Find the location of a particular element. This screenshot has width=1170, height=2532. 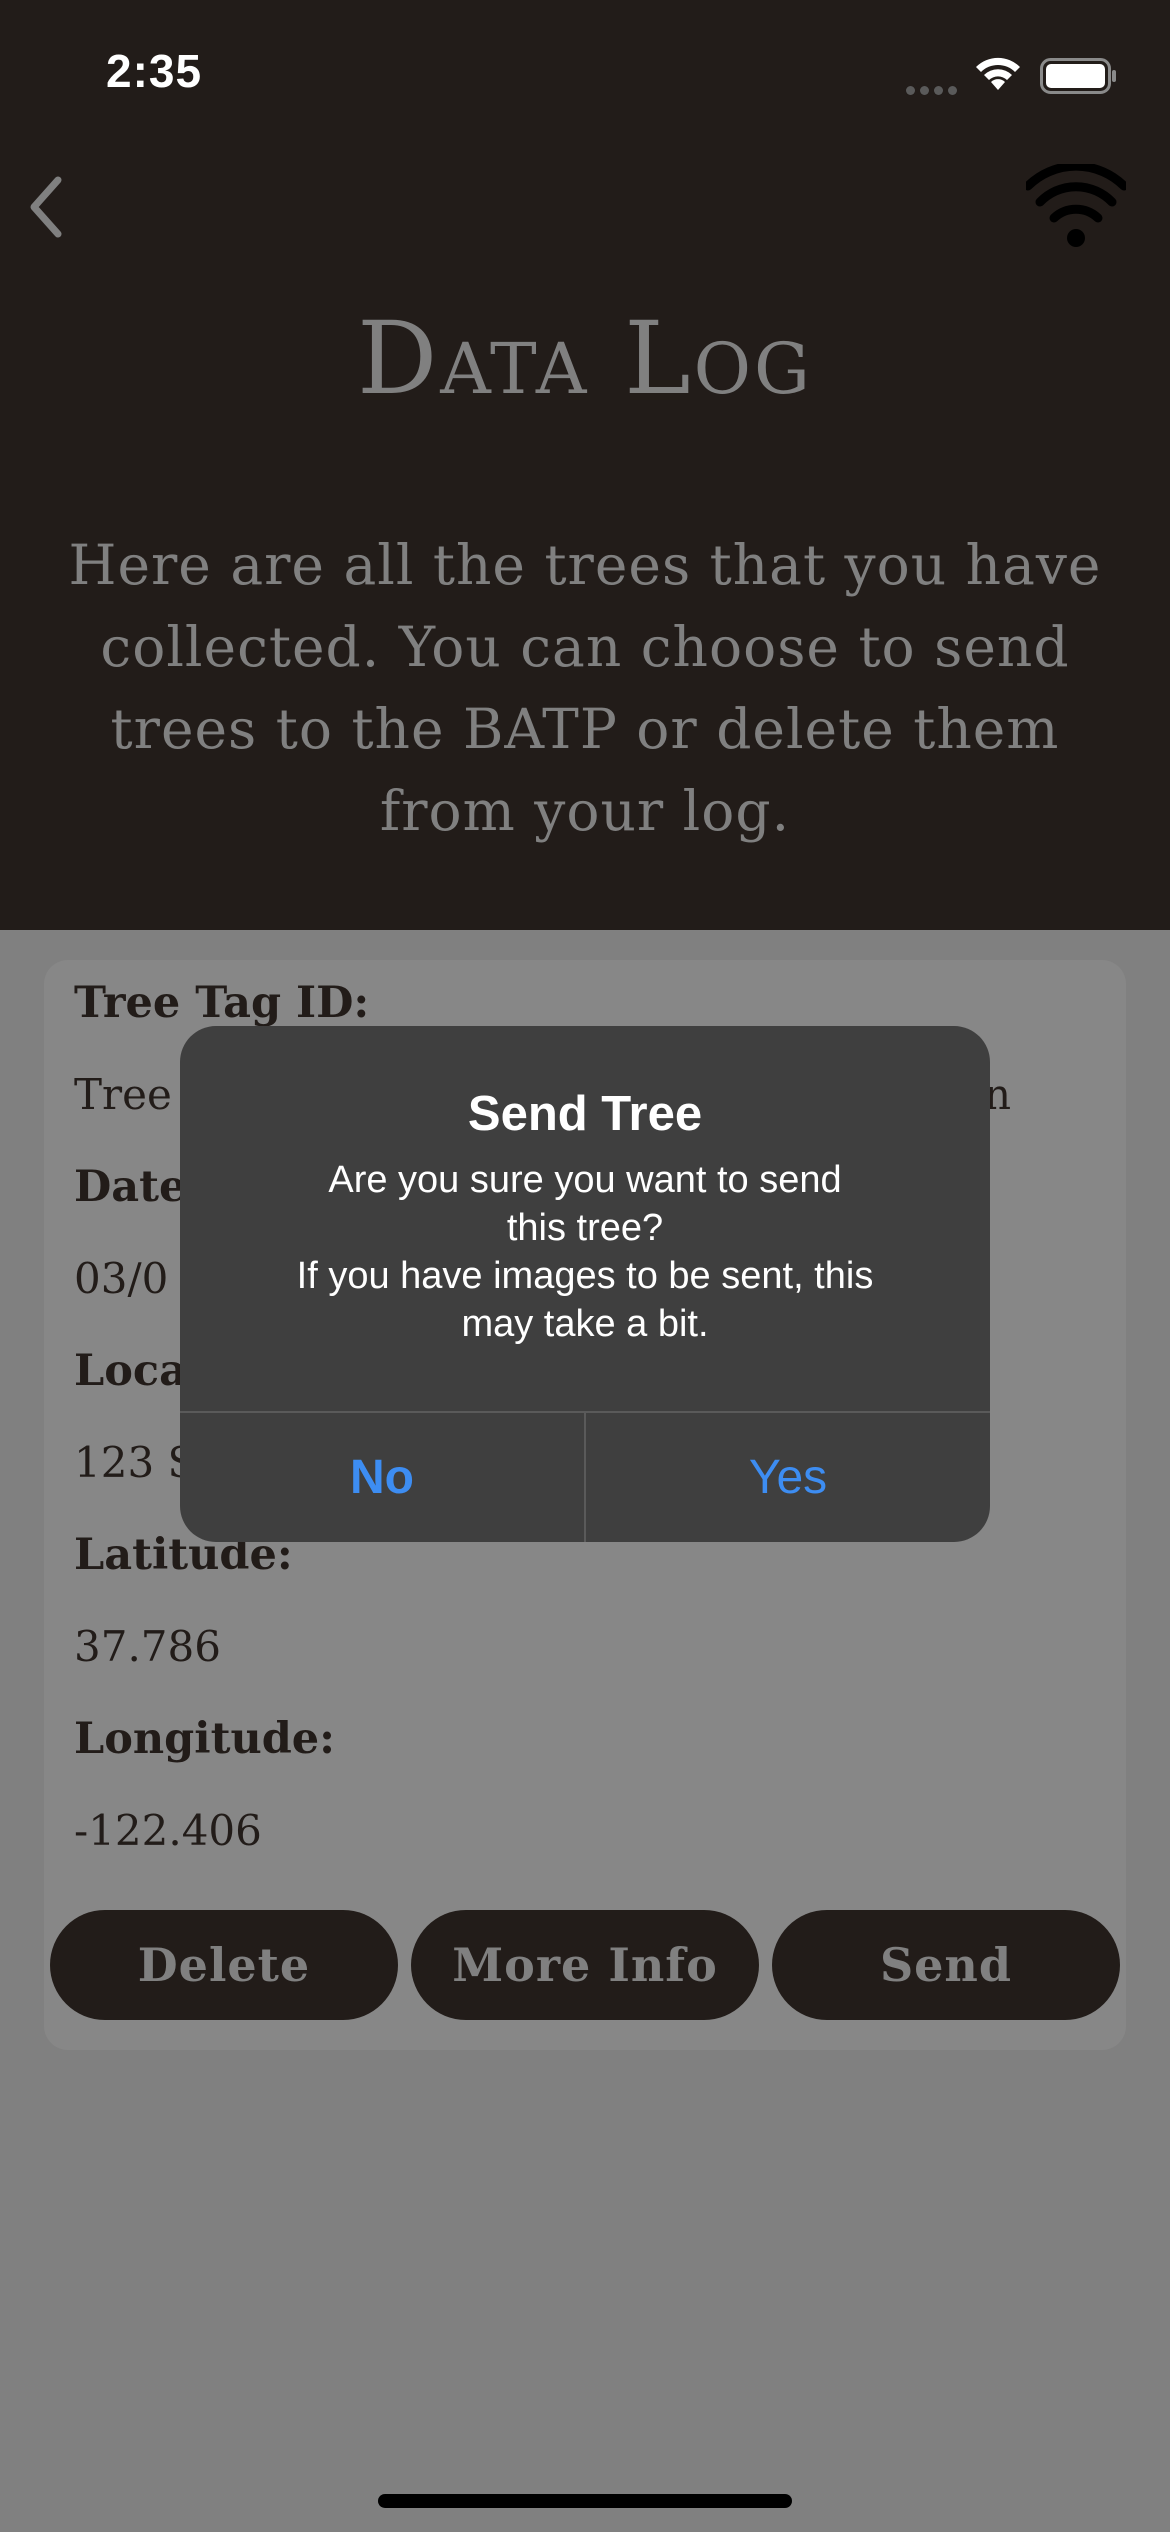

cellular-signal-icon is located at coordinates (934, 89).